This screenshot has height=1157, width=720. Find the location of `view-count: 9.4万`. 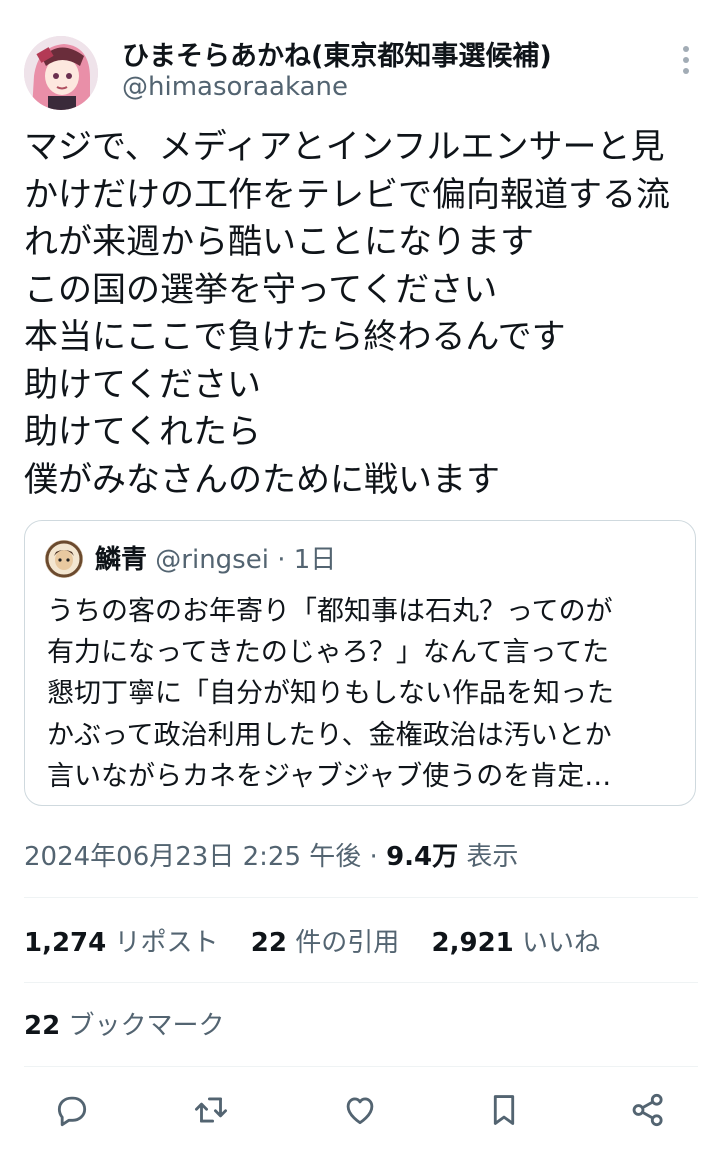

view-count: 9.4万 is located at coordinates (422, 857).